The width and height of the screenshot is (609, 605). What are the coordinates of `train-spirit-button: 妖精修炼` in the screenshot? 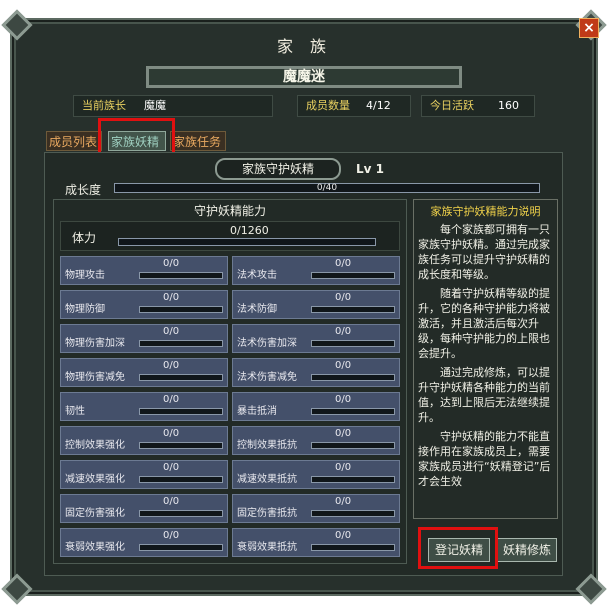 It's located at (527, 550).